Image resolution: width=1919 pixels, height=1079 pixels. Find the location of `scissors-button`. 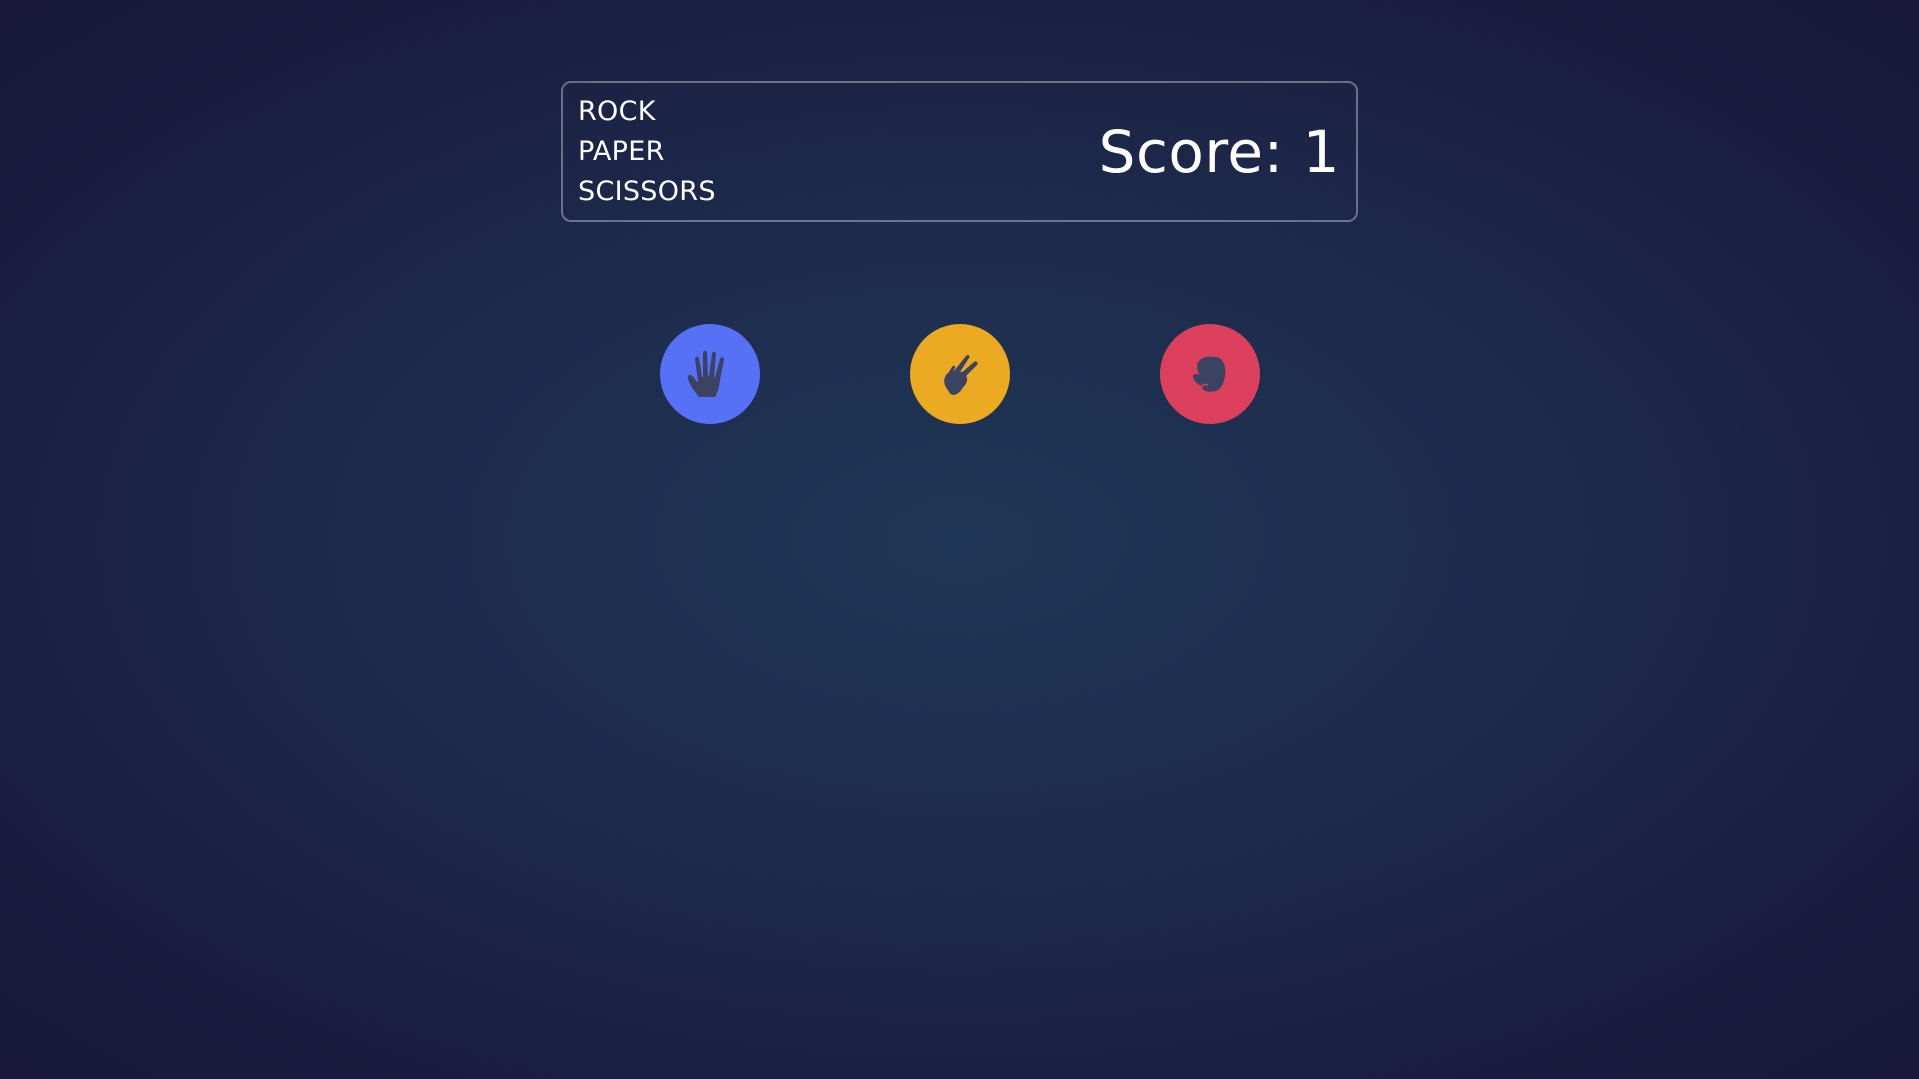

scissors-button is located at coordinates (960, 374).